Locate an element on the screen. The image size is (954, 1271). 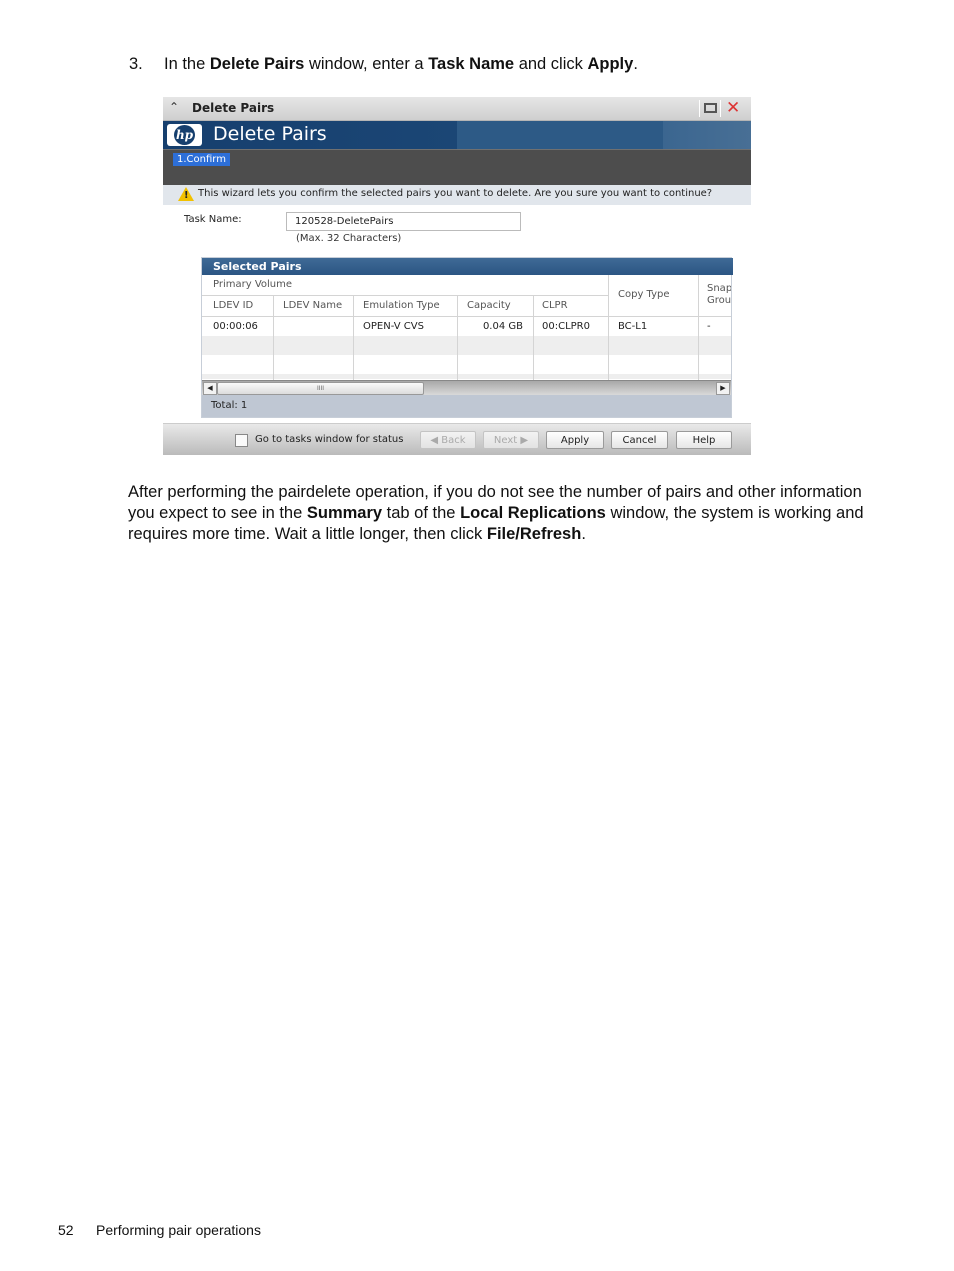
scroll-right-icon: ▶ is located at coordinates (723, 388).